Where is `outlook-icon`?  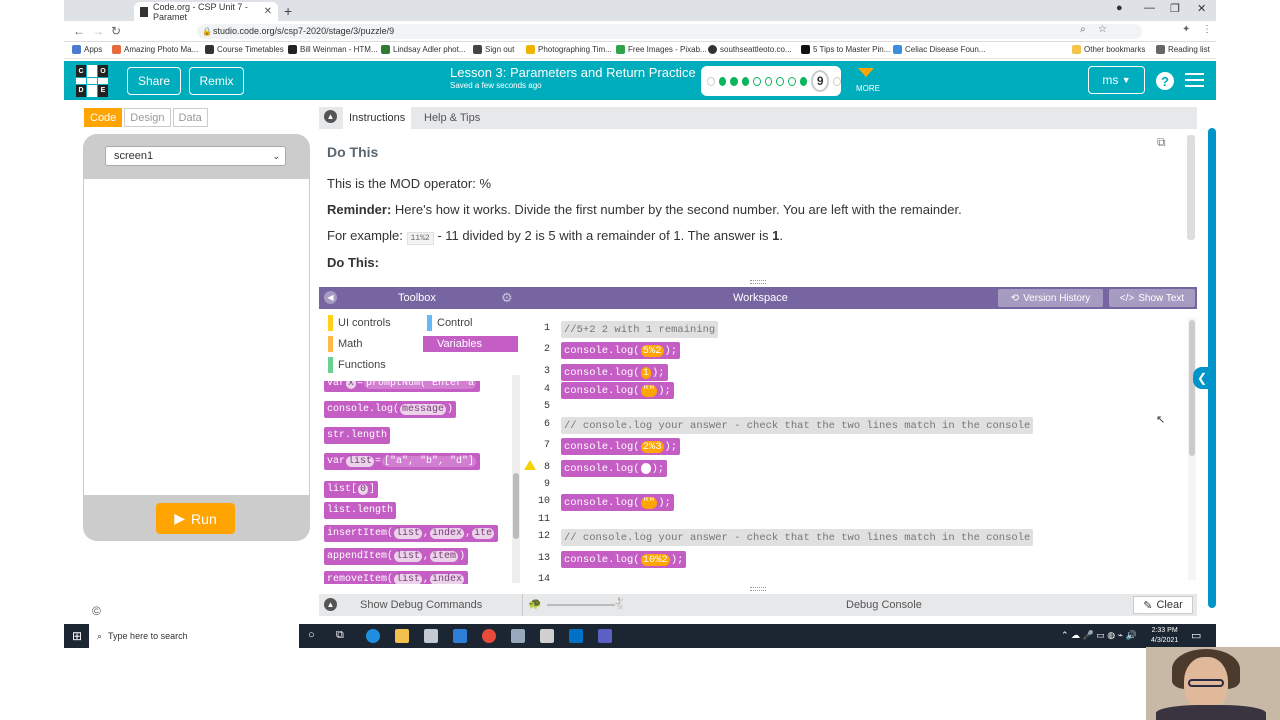 outlook-icon is located at coordinates (576, 636).